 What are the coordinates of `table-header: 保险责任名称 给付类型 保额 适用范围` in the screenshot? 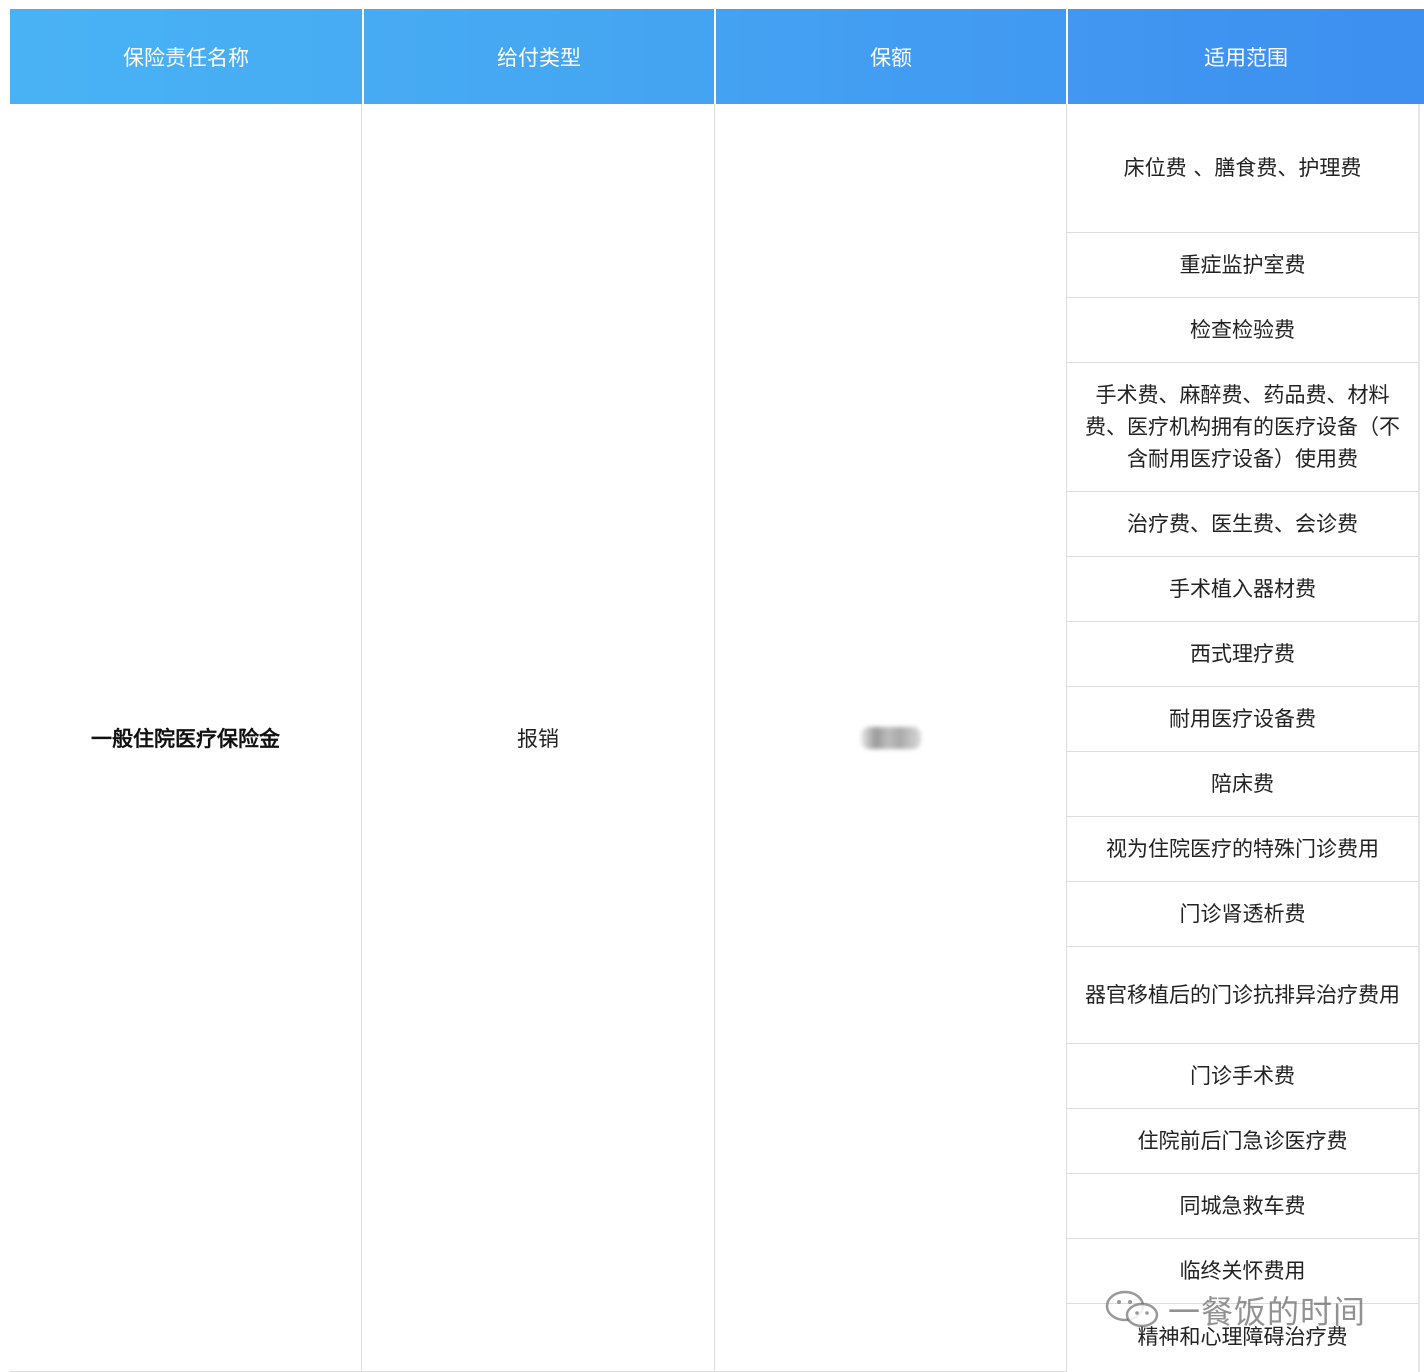 It's located at (717, 56).